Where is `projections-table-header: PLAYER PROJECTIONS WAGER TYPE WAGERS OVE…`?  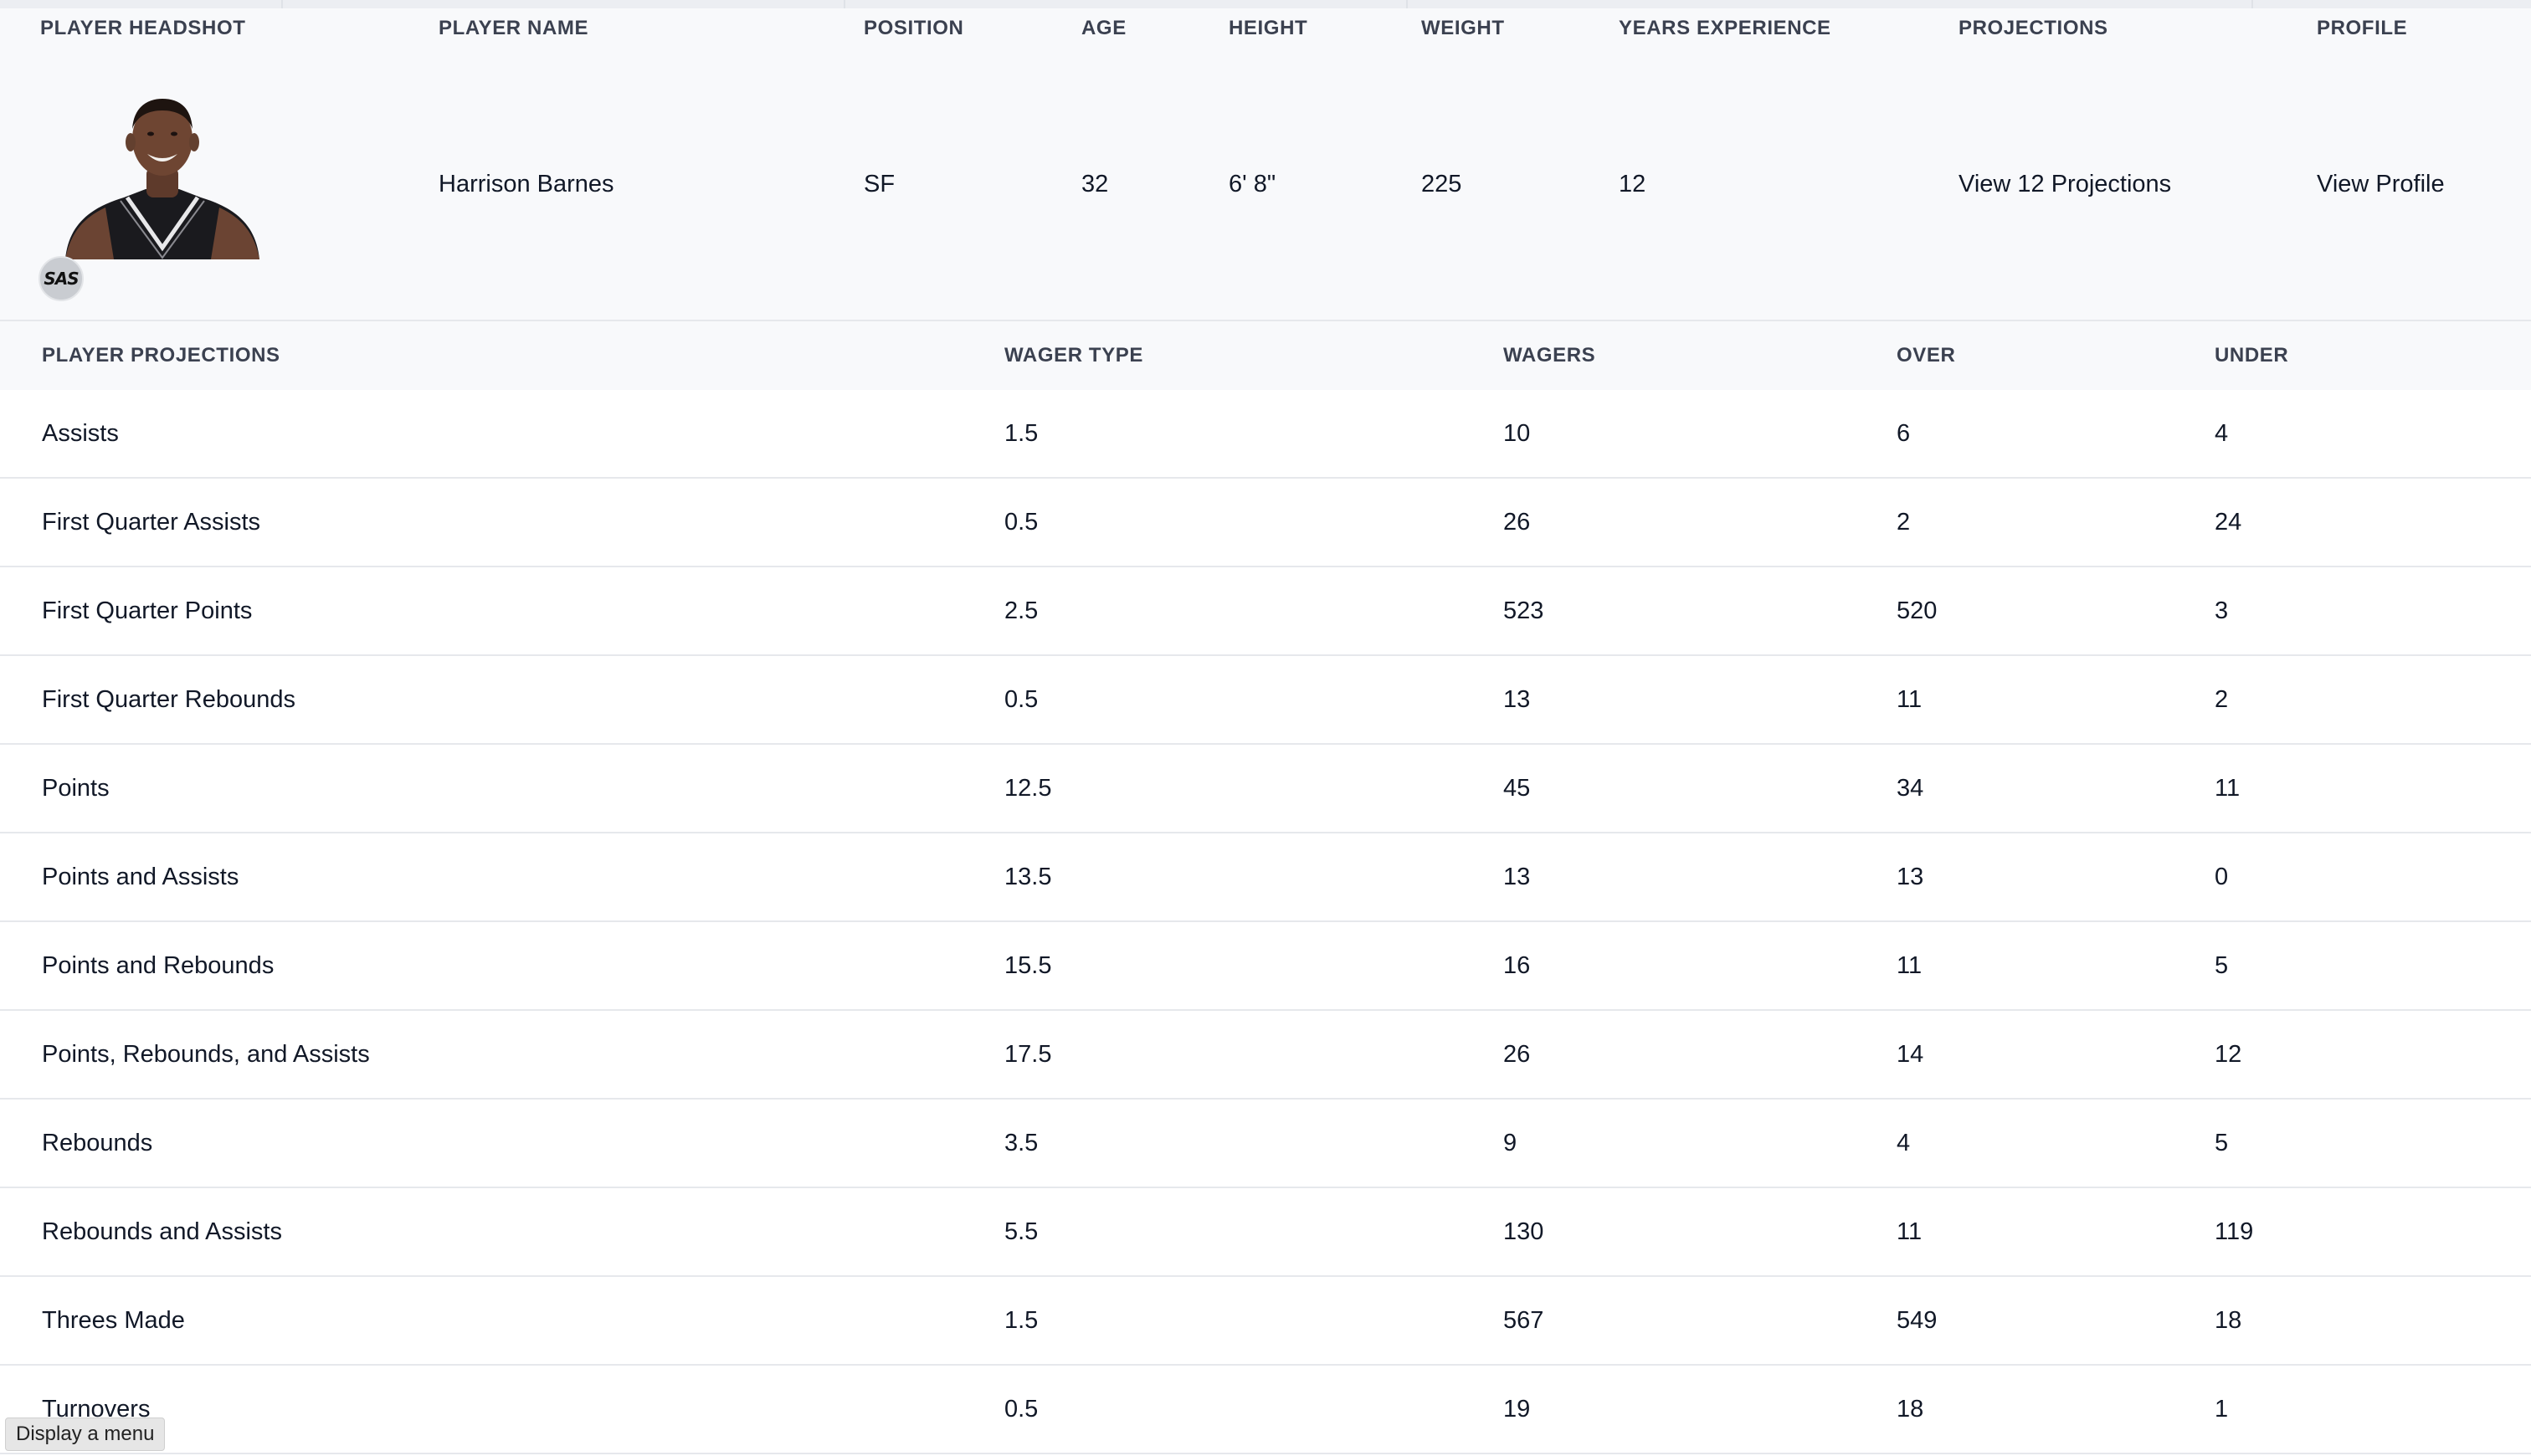
projections-table-header: PLAYER PROJECTIONS WAGER TYPE WAGERS OVE… is located at coordinates (1265, 355).